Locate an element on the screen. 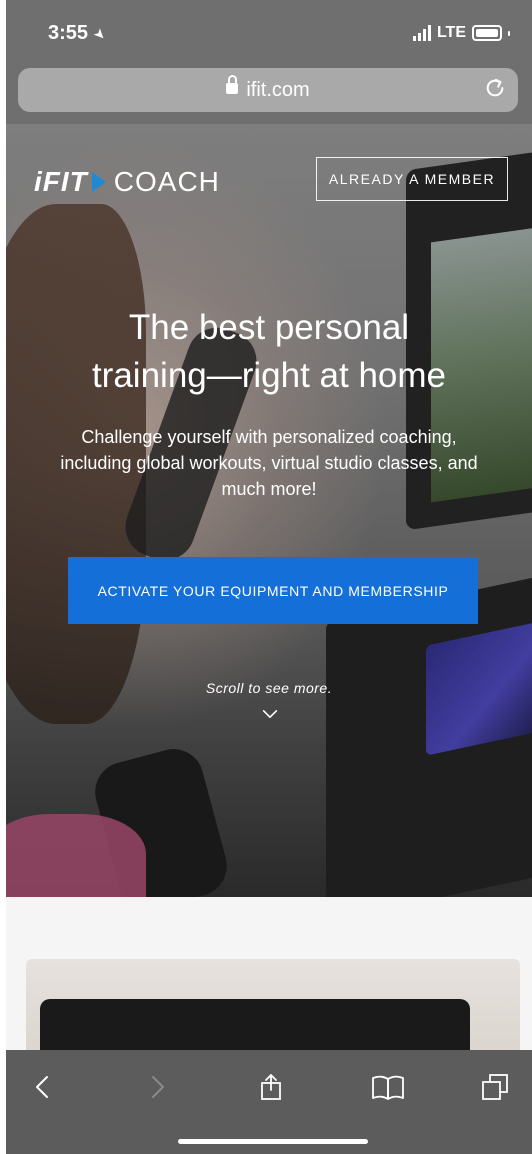 This screenshot has height=1154, width=532. share-icon is located at coordinates (271, 1087).